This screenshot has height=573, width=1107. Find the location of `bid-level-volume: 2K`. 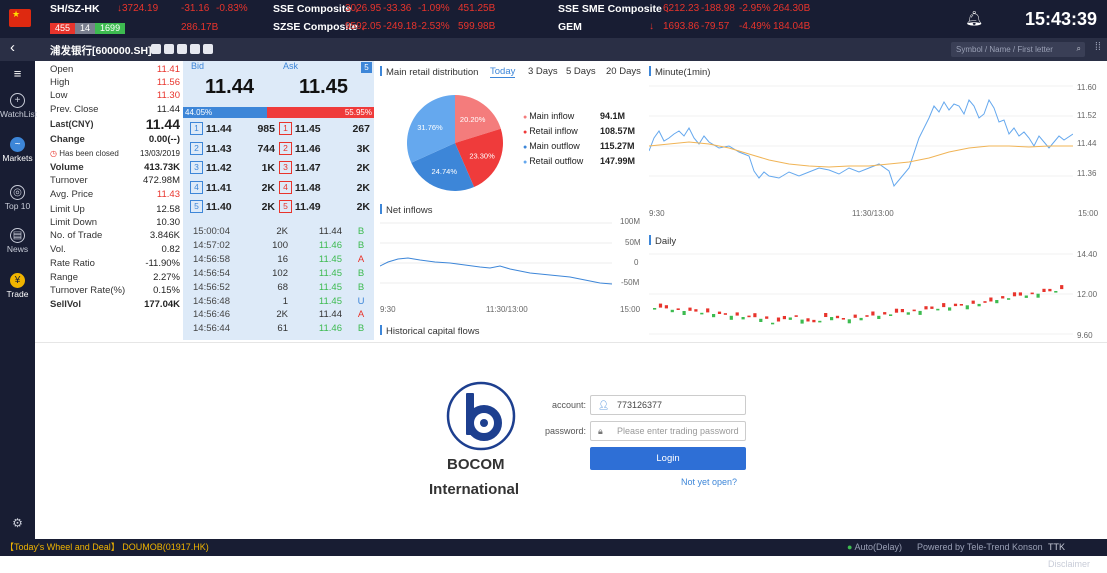

bid-level-volume: 2K is located at coordinates (268, 207).